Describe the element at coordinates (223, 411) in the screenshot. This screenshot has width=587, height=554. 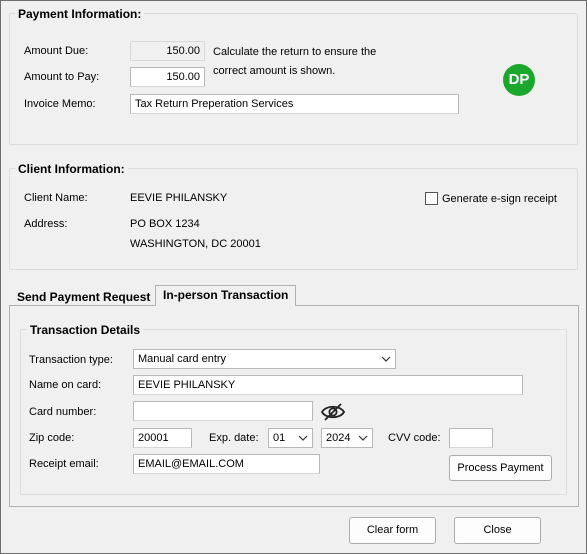
I see `card-number-input` at that location.